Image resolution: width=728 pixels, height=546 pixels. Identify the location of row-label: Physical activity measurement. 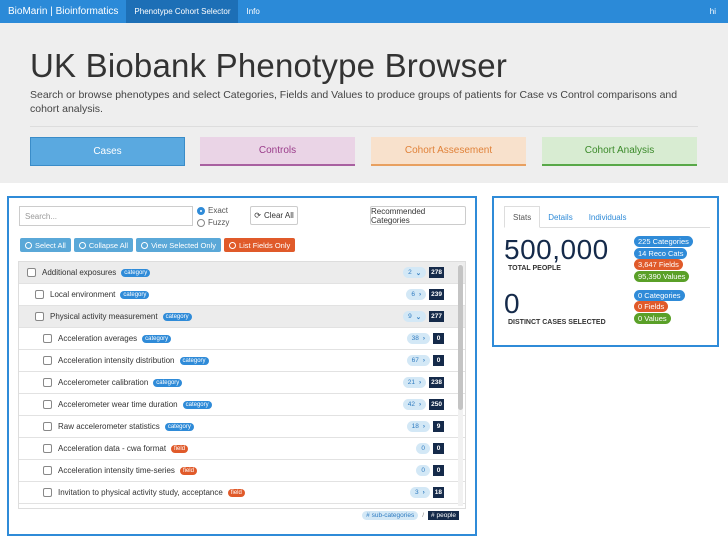
(104, 316).